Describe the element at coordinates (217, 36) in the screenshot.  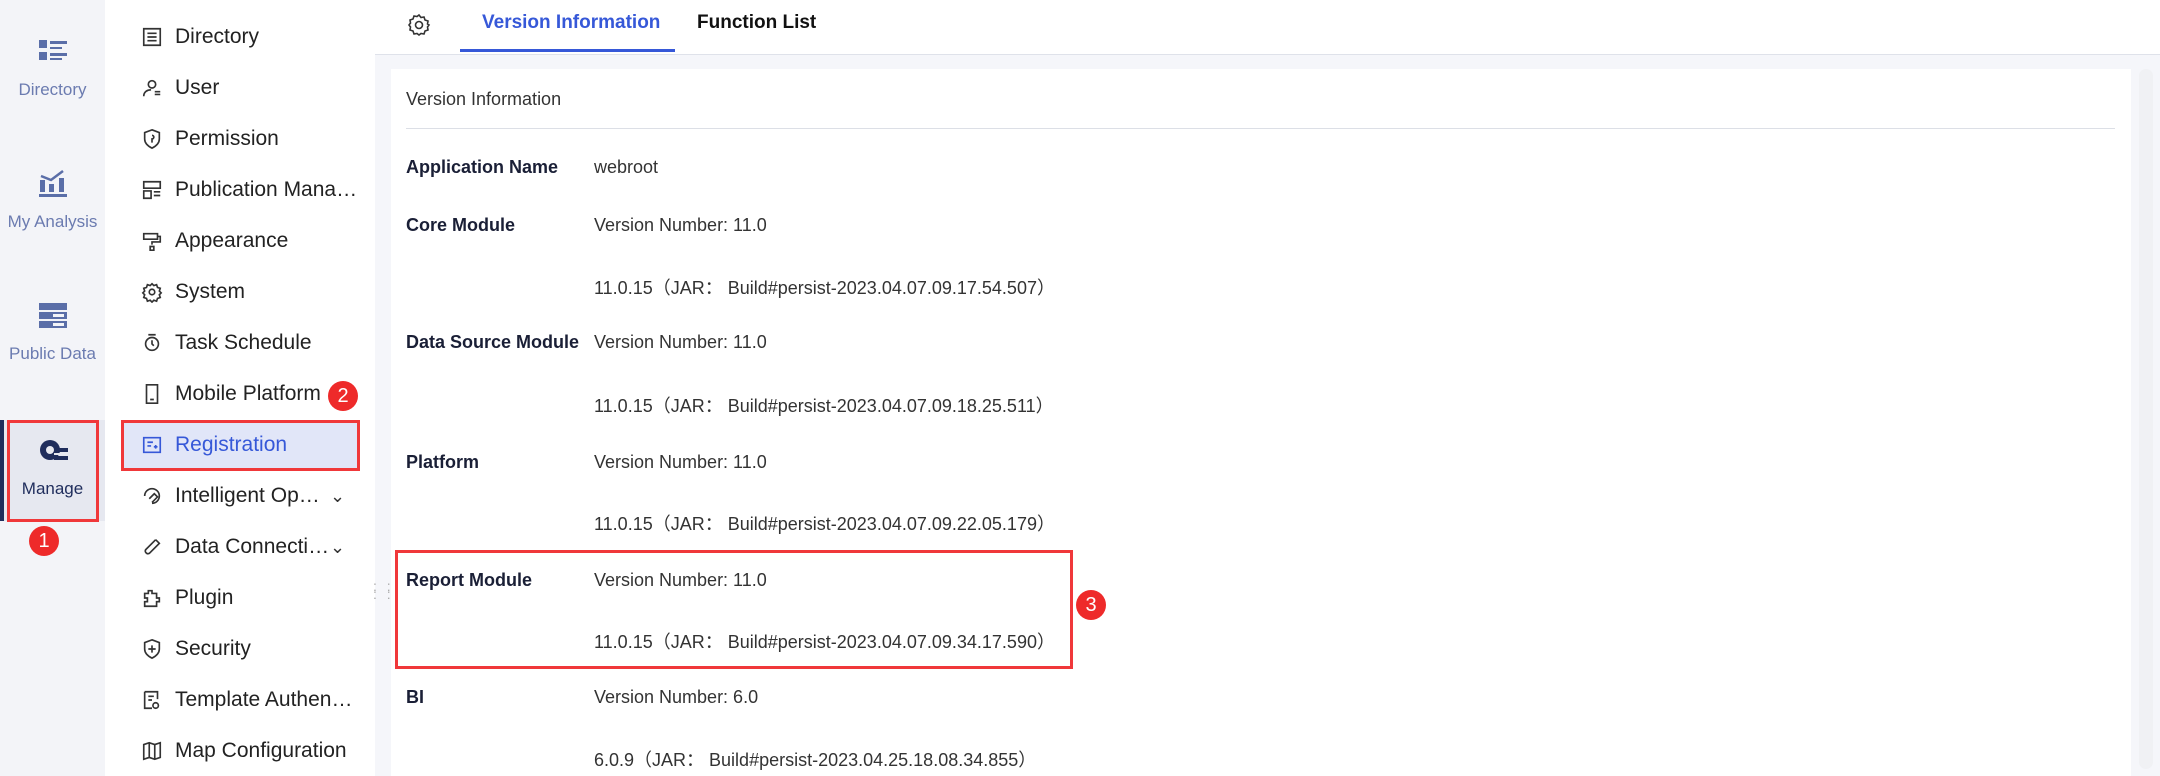
I see `nav-item-label: Directory` at that location.